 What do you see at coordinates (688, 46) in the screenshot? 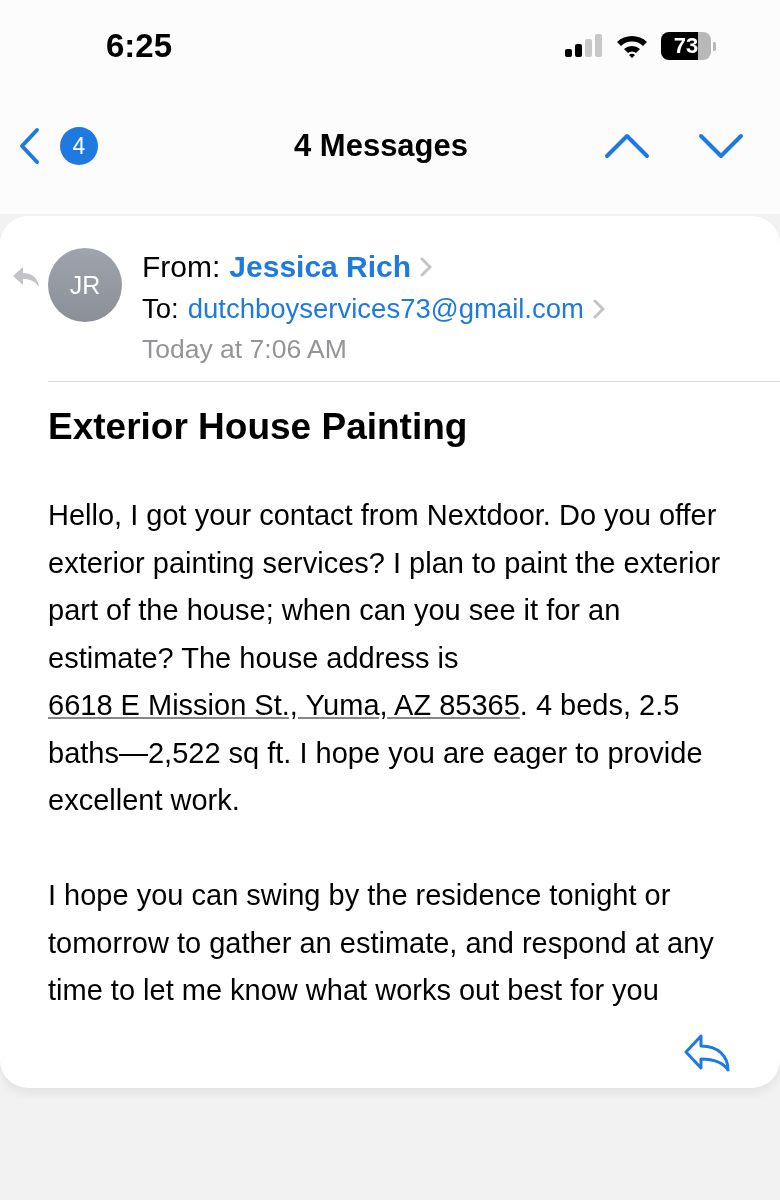
I see `battery-indicator: 73` at bounding box center [688, 46].